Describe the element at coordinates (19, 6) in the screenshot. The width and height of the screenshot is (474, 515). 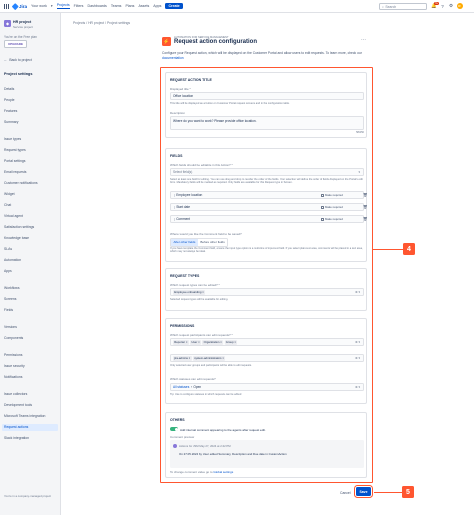
I see `jira-logo: Jira` at that location.